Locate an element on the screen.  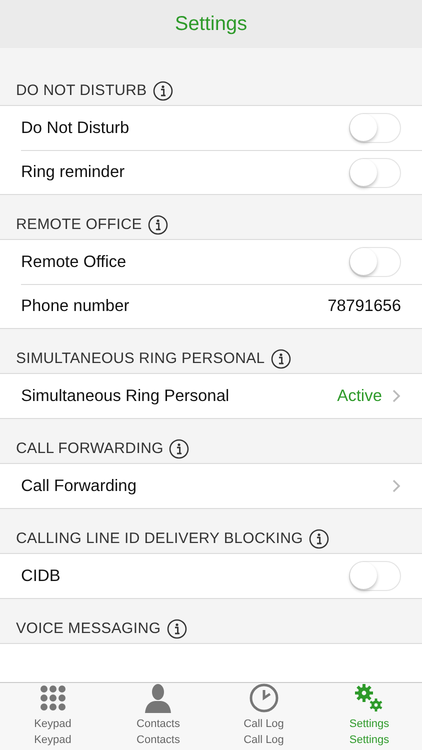
row-label: CIDB is located at coordinates (41, 576).